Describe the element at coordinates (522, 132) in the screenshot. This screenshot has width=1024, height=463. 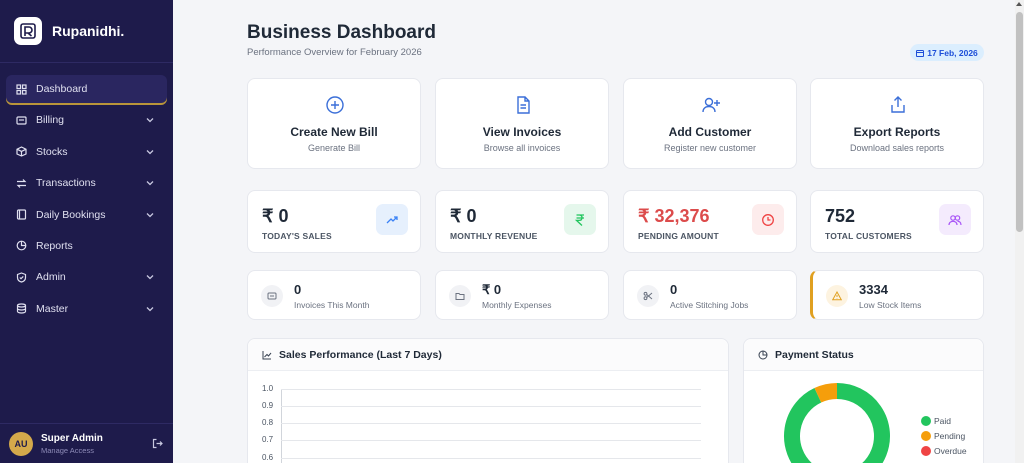
I see `qa-title: View Invoices` at that location.